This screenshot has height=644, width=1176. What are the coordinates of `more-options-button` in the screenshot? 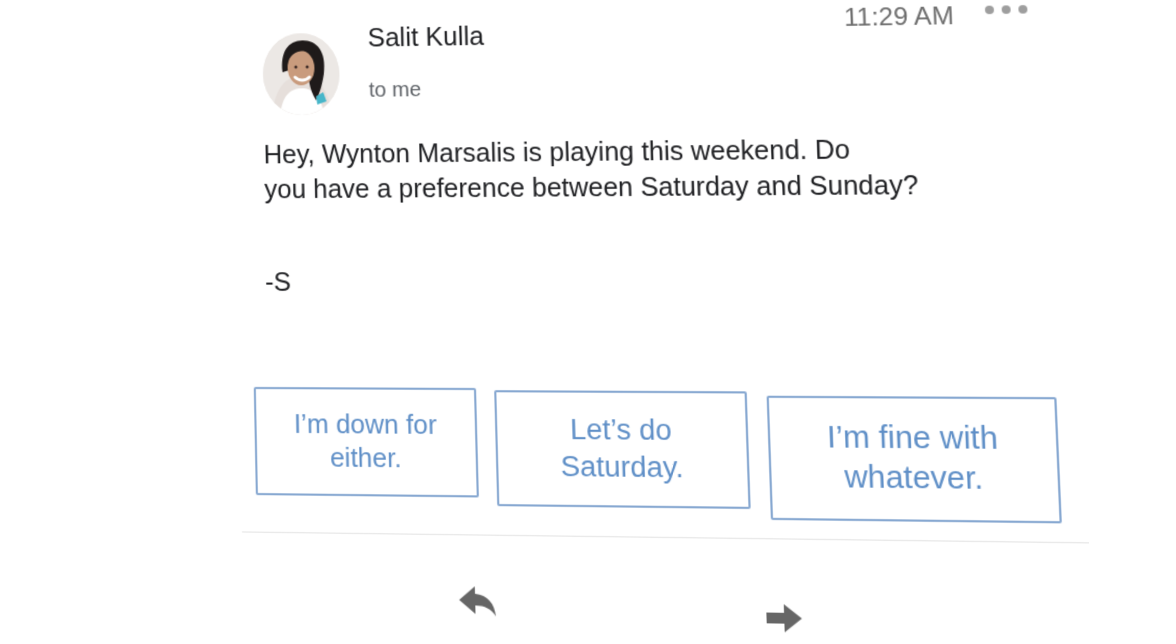 It's located at (1006, 10).